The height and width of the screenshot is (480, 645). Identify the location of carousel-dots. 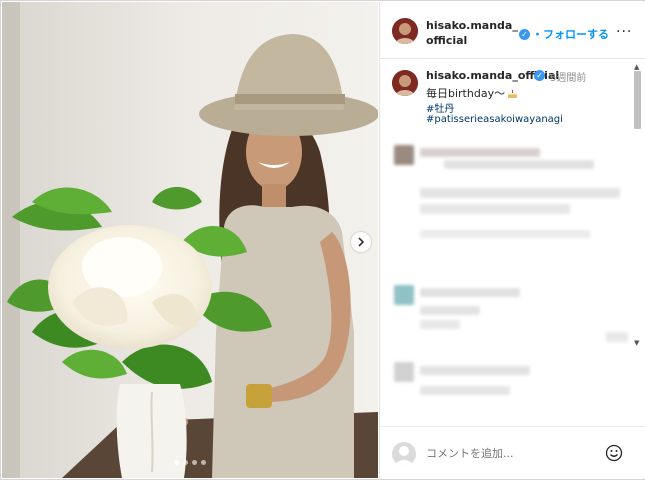
(190, 462).